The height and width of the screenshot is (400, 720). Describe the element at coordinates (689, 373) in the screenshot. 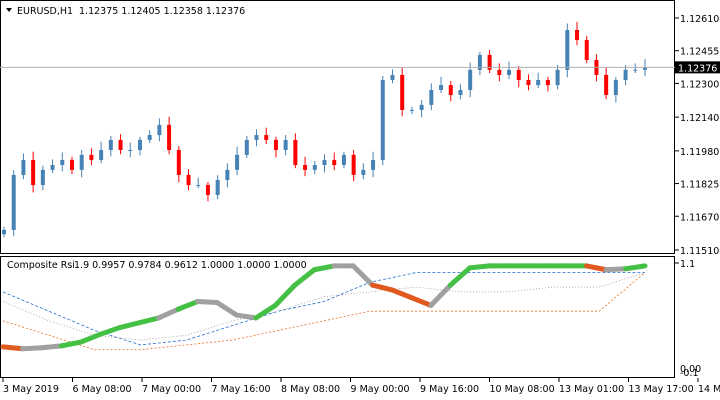

I see `indicator-level-bottom2: -0.1` at that location.